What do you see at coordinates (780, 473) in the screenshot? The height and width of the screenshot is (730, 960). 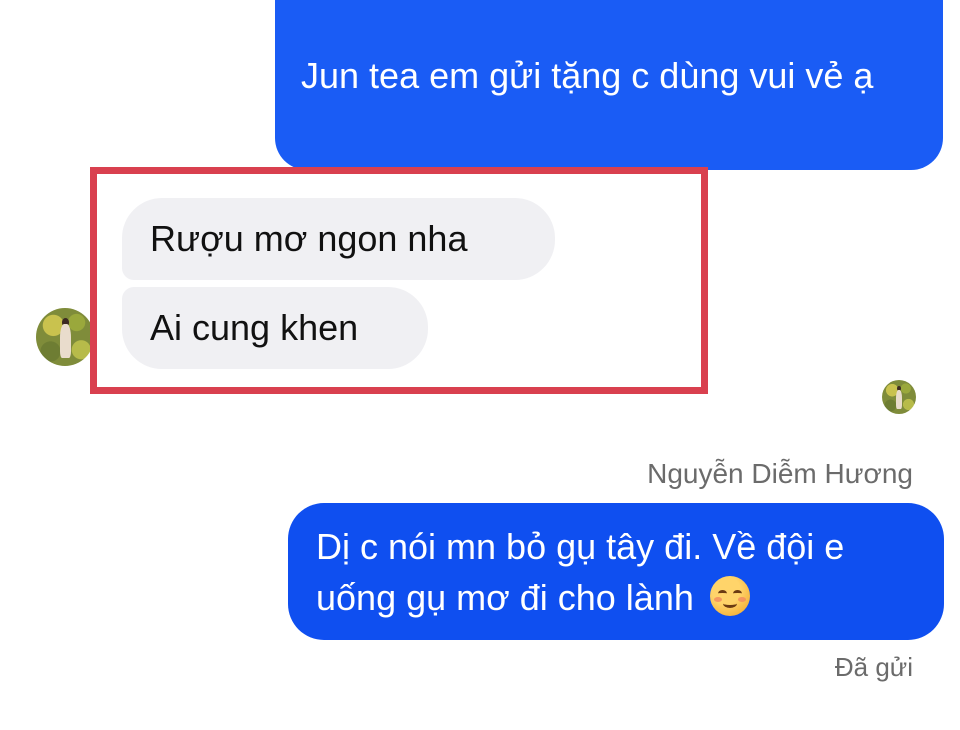 I see `sender-name: Nguyễn Diễm Hương` at bounding box center [780, 473].